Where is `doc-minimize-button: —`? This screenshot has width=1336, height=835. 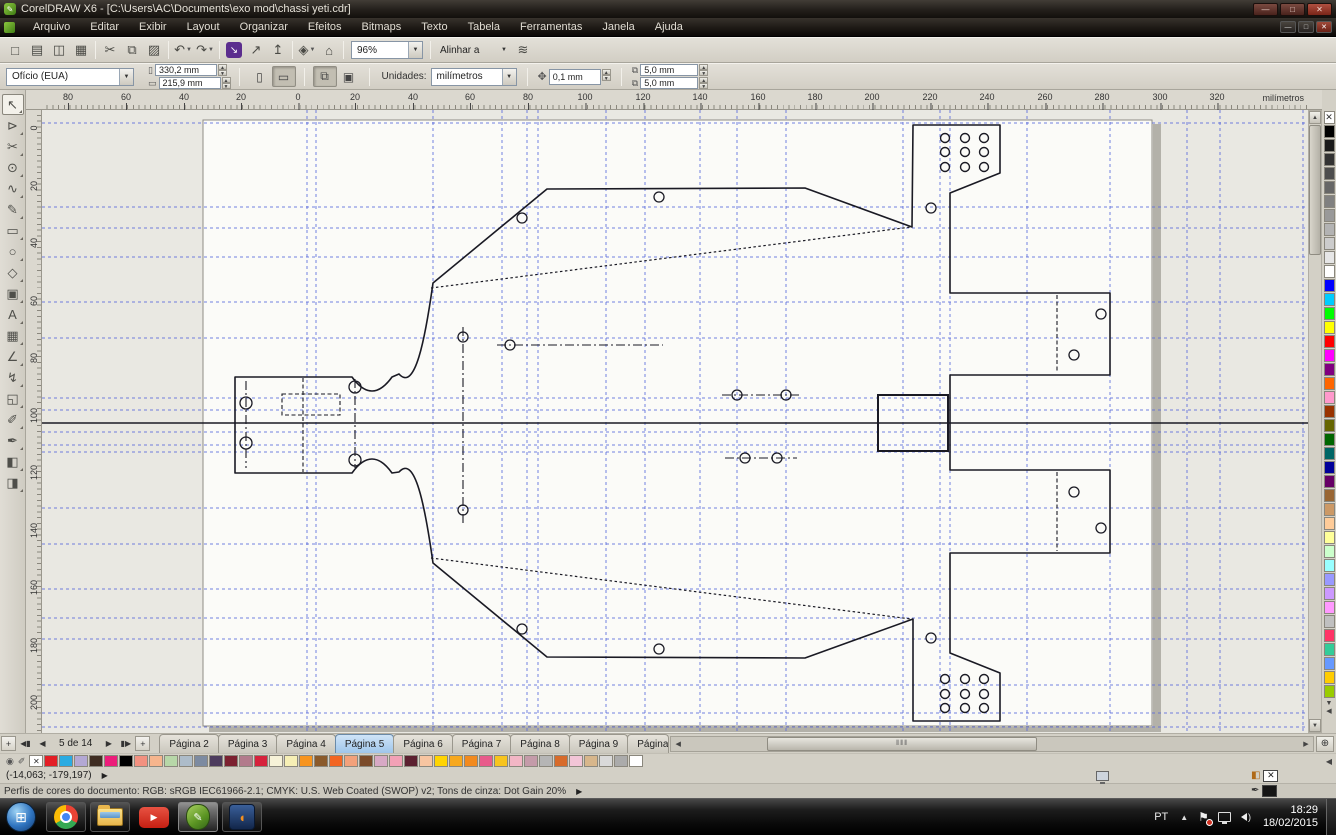 doc-minimize-button: — is located at coordinates (1288, 27).